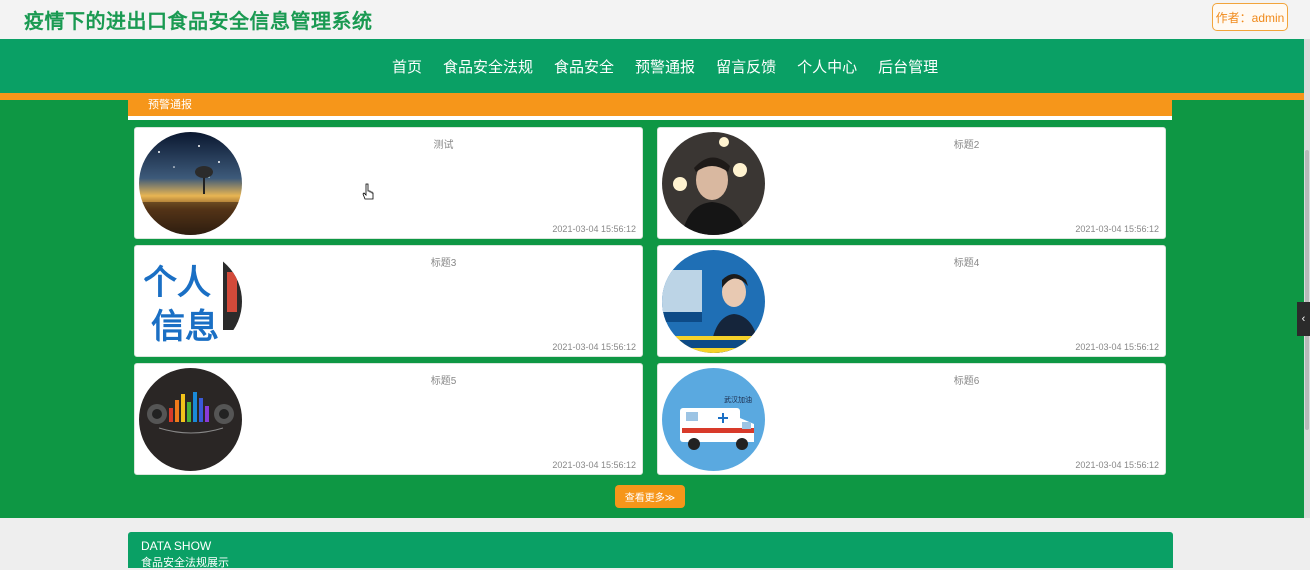 The width and height of the screenshot is (1310, 570). I want to click on card-title: 标题5, so click(443, 381).